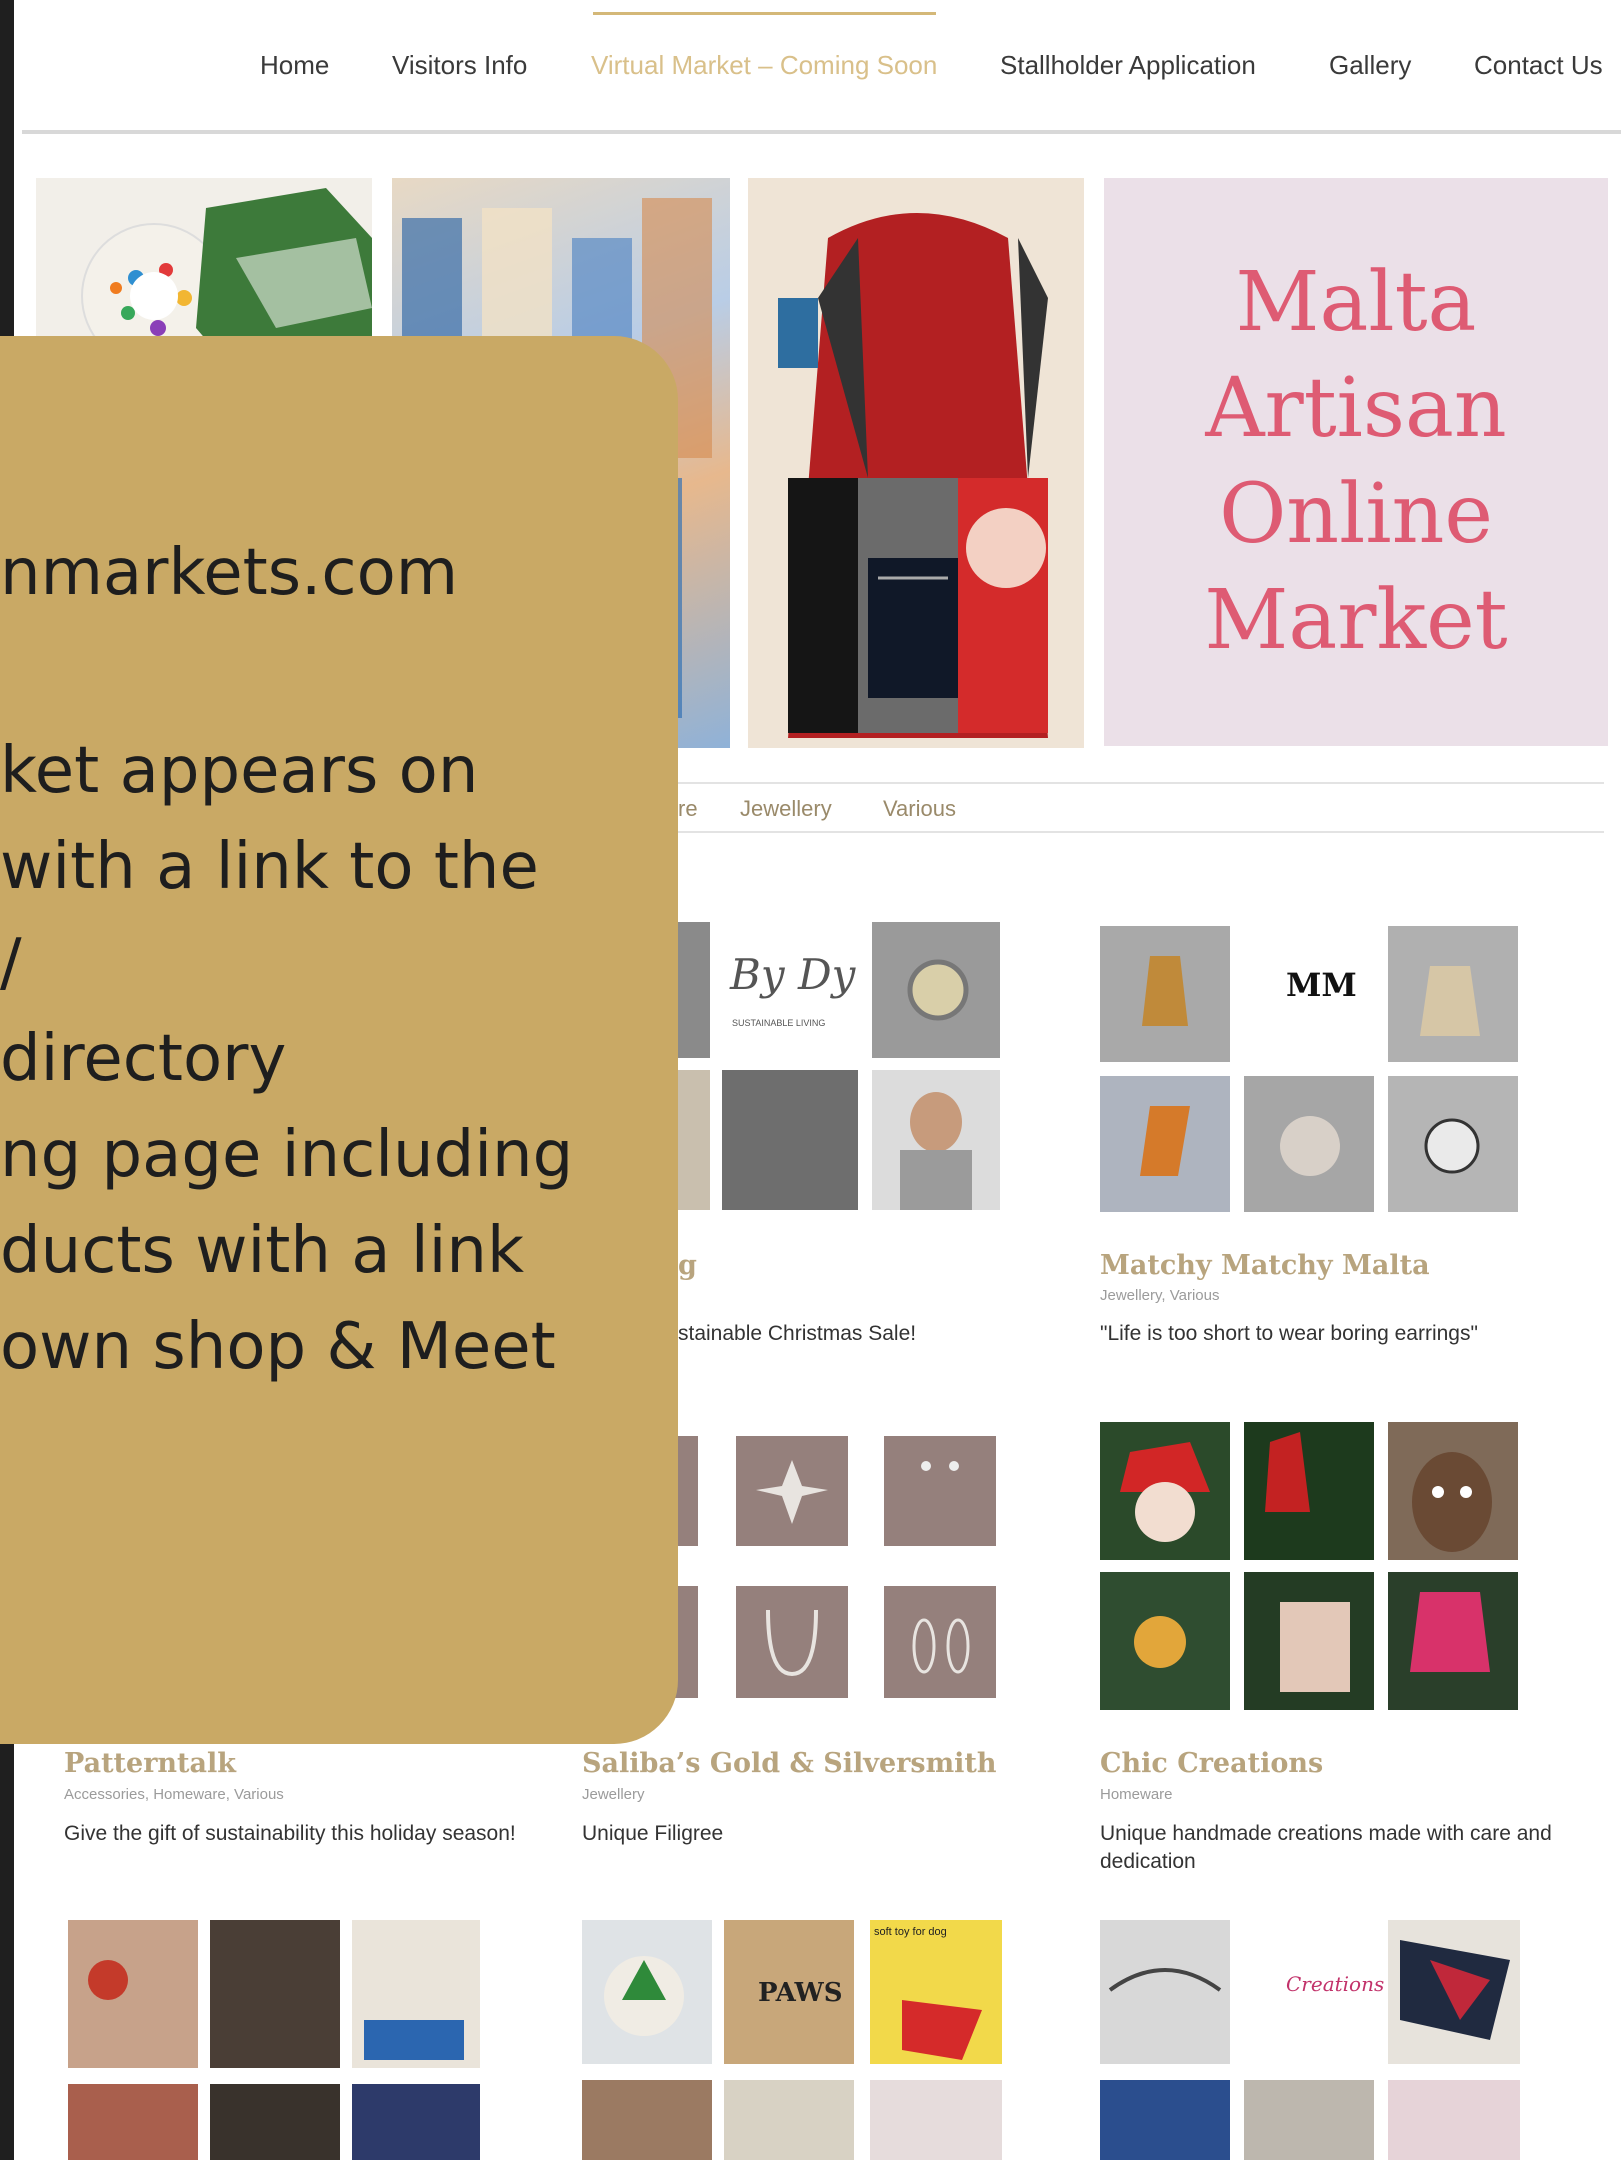 Image resolution: width=1621 pixels, height=2160 pixels. Describe the element at coordinates (1122, 832) in the screenshot. I see `category-divider-bottom` at that location.